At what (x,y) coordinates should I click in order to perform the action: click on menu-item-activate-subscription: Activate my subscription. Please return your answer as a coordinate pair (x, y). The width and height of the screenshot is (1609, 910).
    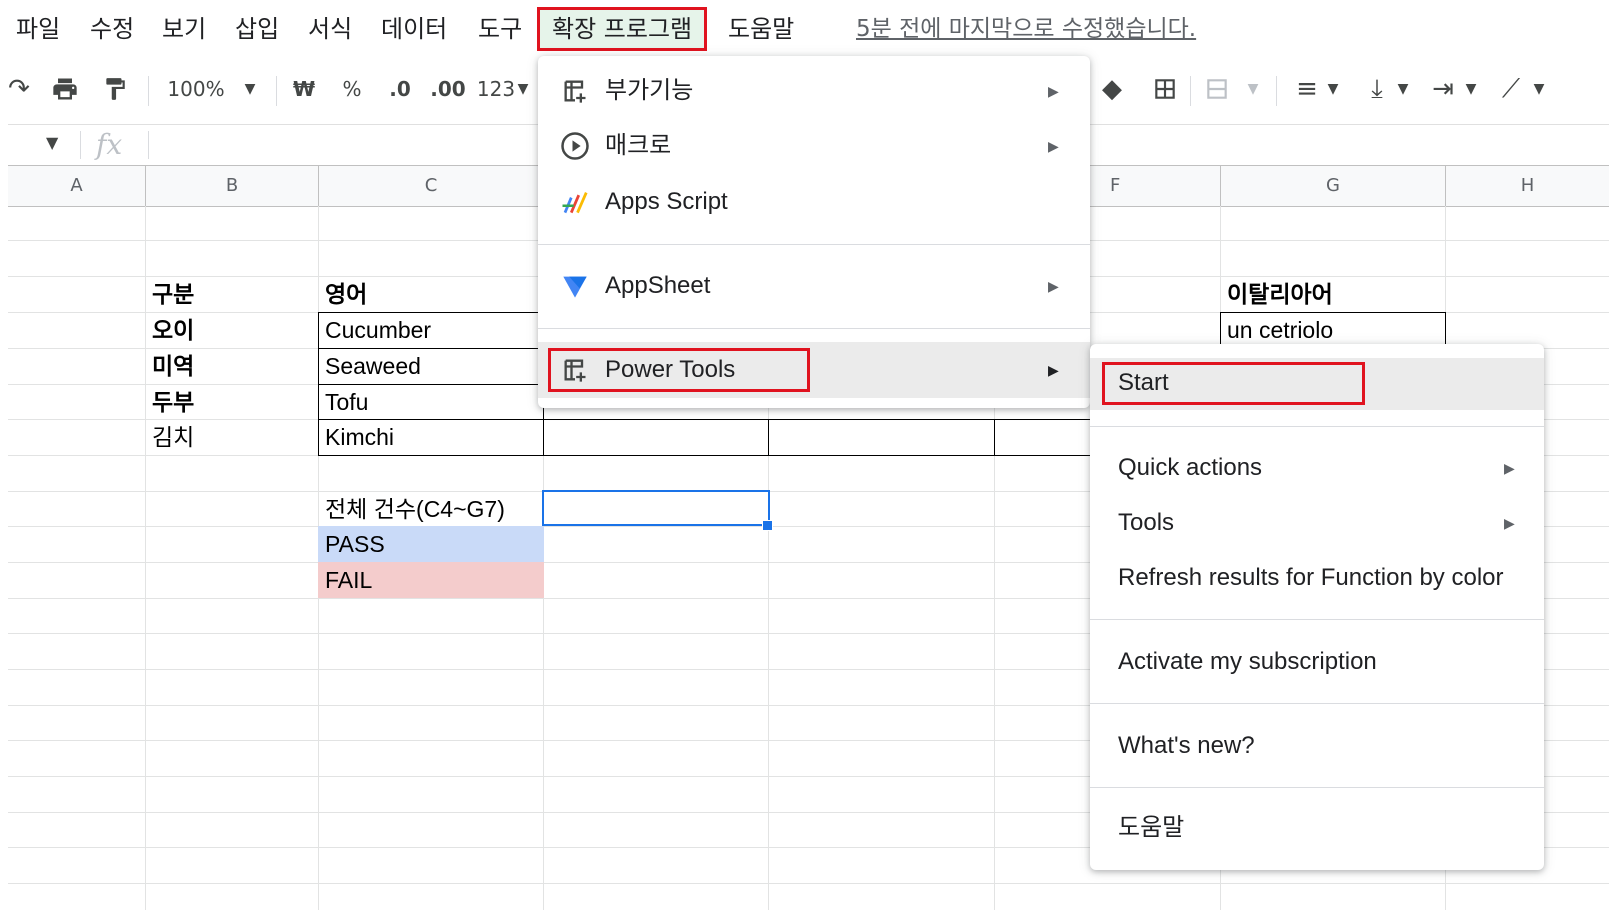
    Looking at the image, I should click on (1317, 662).